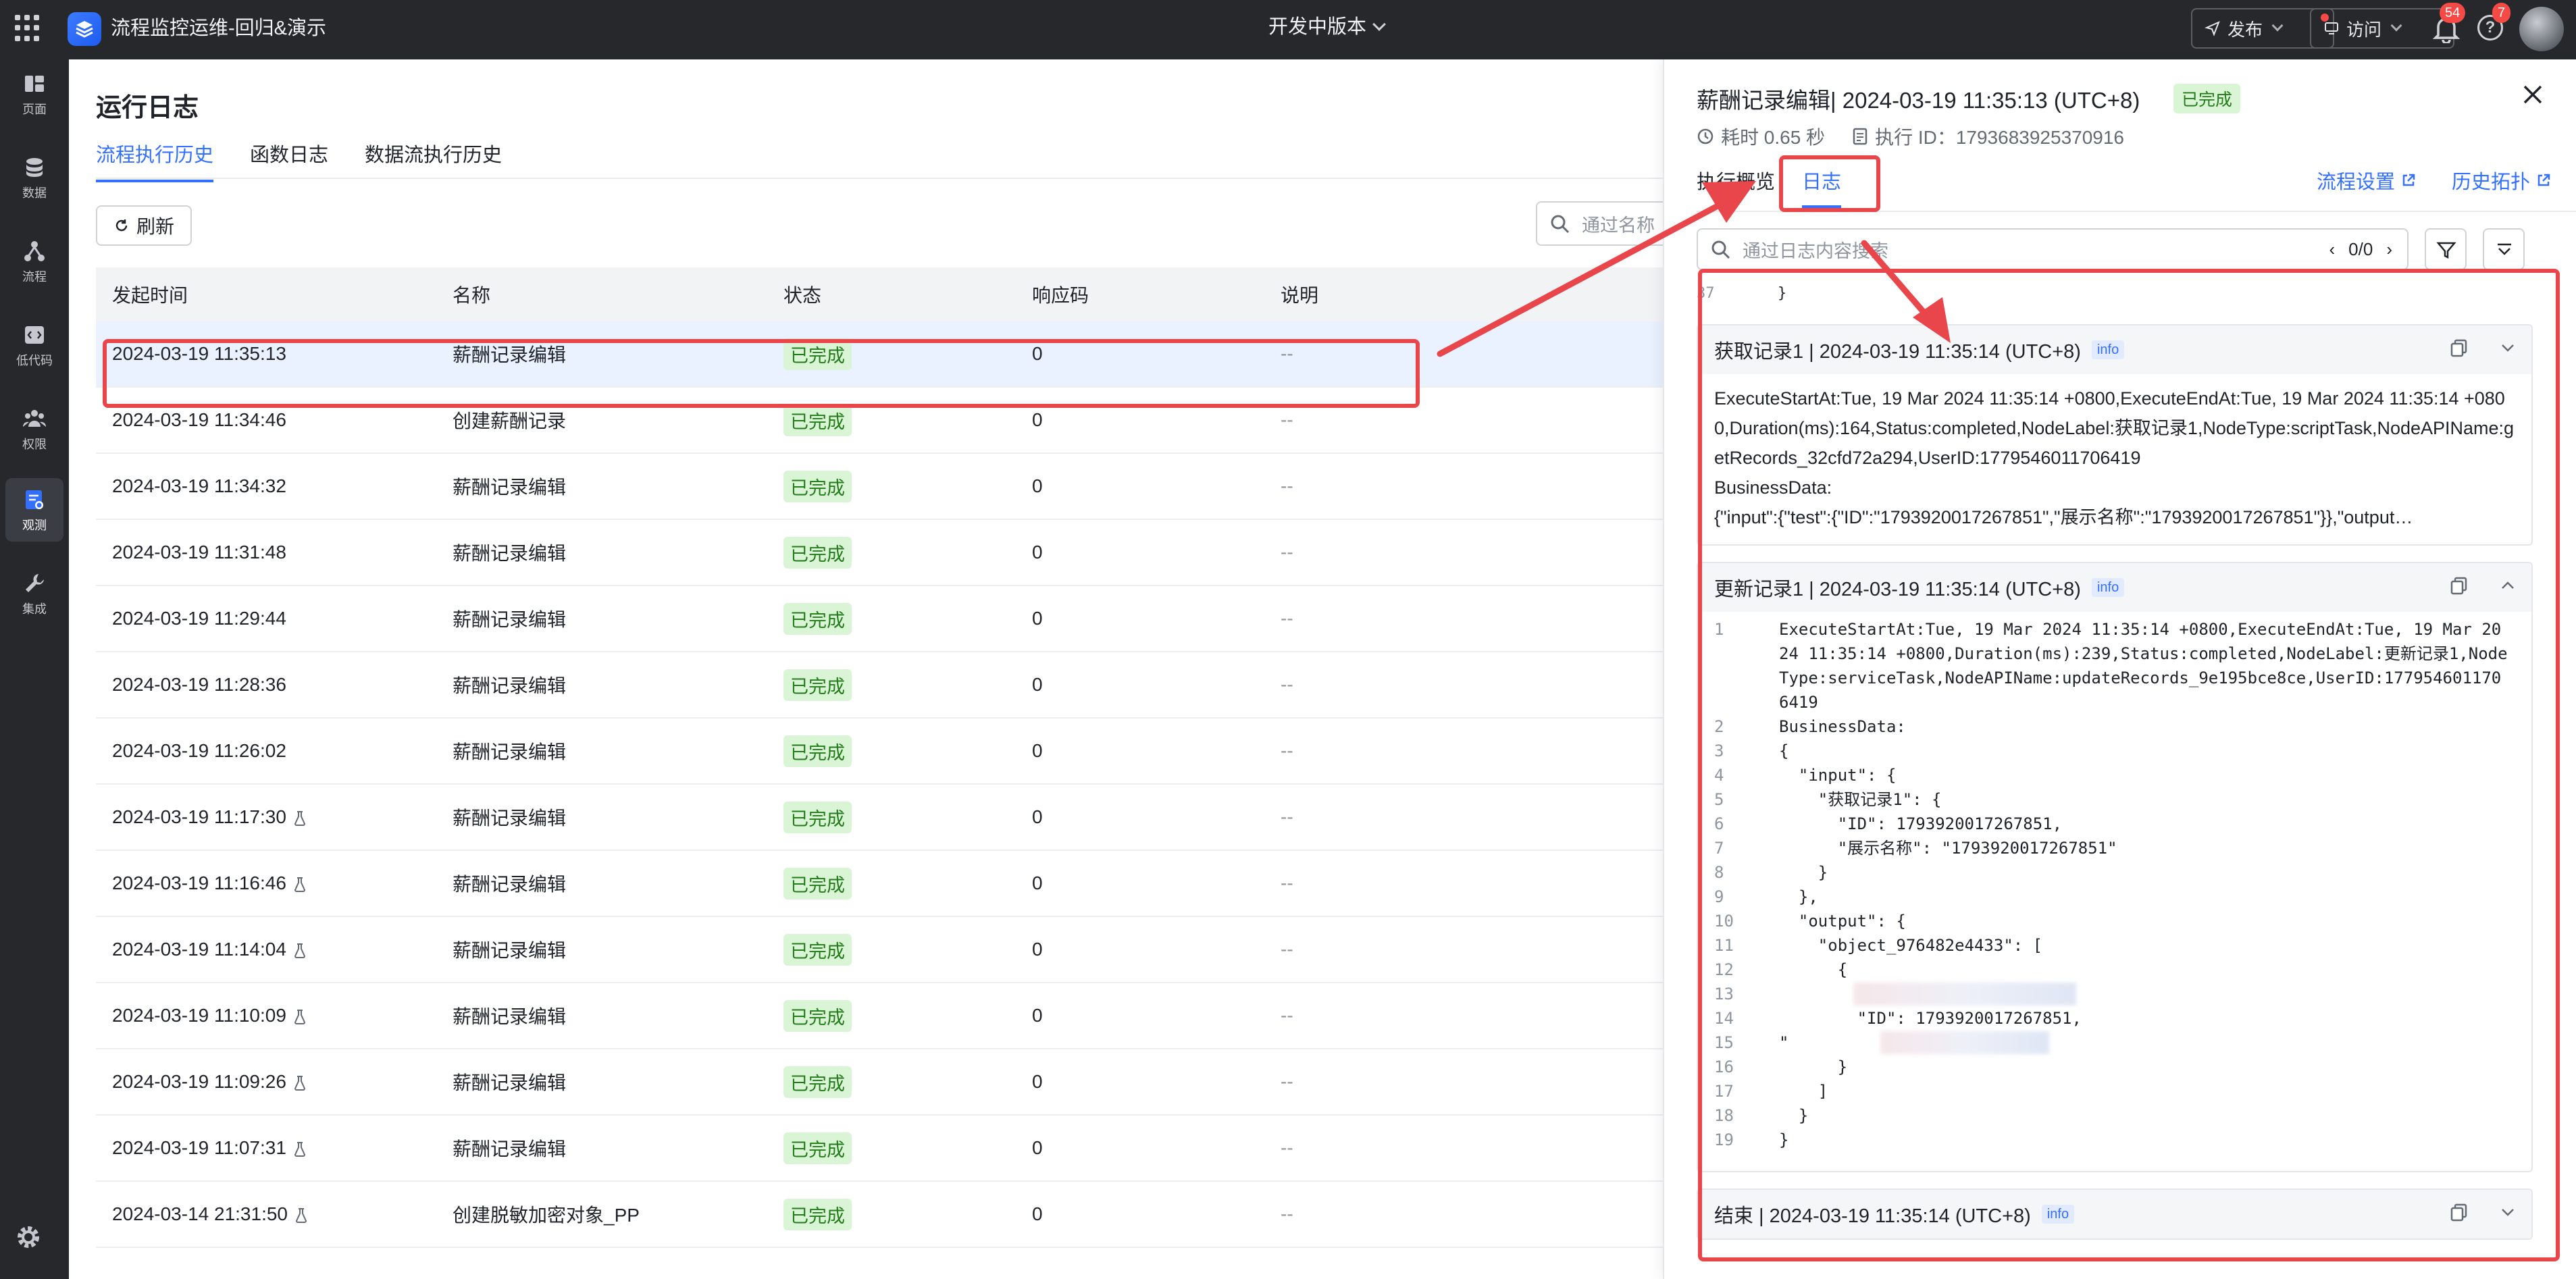  I want to click on nav-item-data: 数据, so click(34, 178).